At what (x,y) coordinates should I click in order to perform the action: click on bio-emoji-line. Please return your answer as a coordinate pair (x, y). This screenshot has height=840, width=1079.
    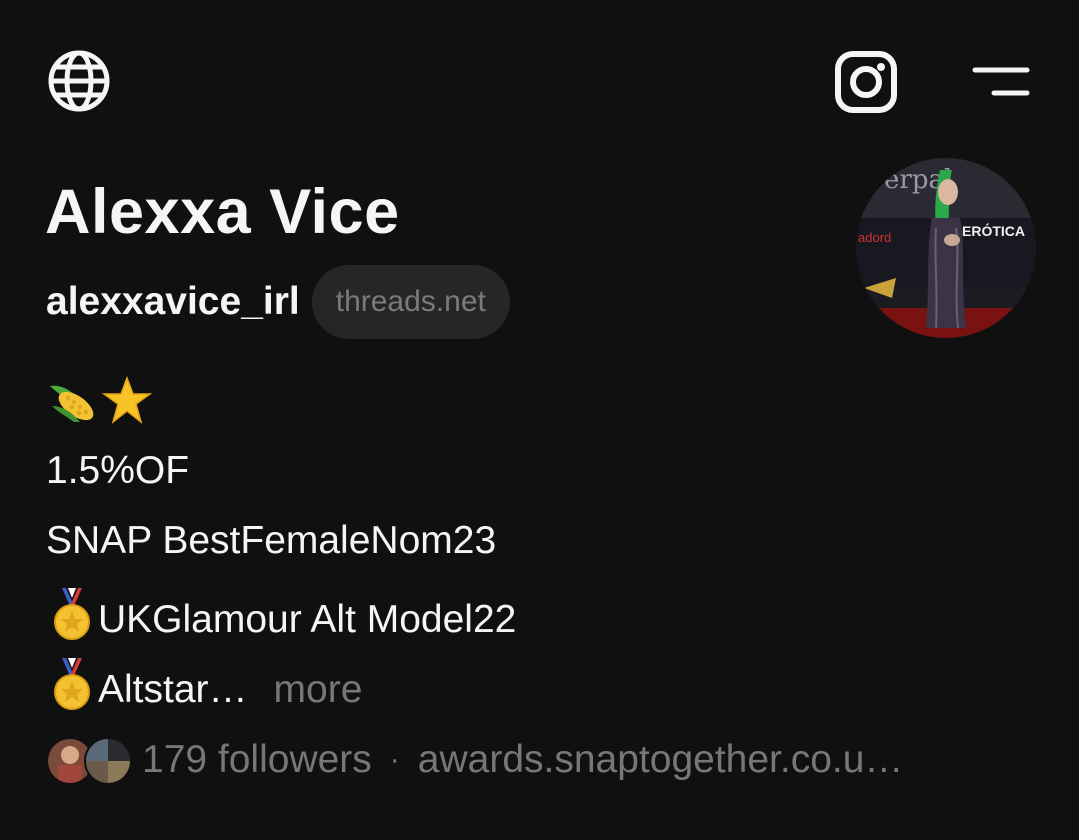
    Looking at the image, I should click on (100, 406).